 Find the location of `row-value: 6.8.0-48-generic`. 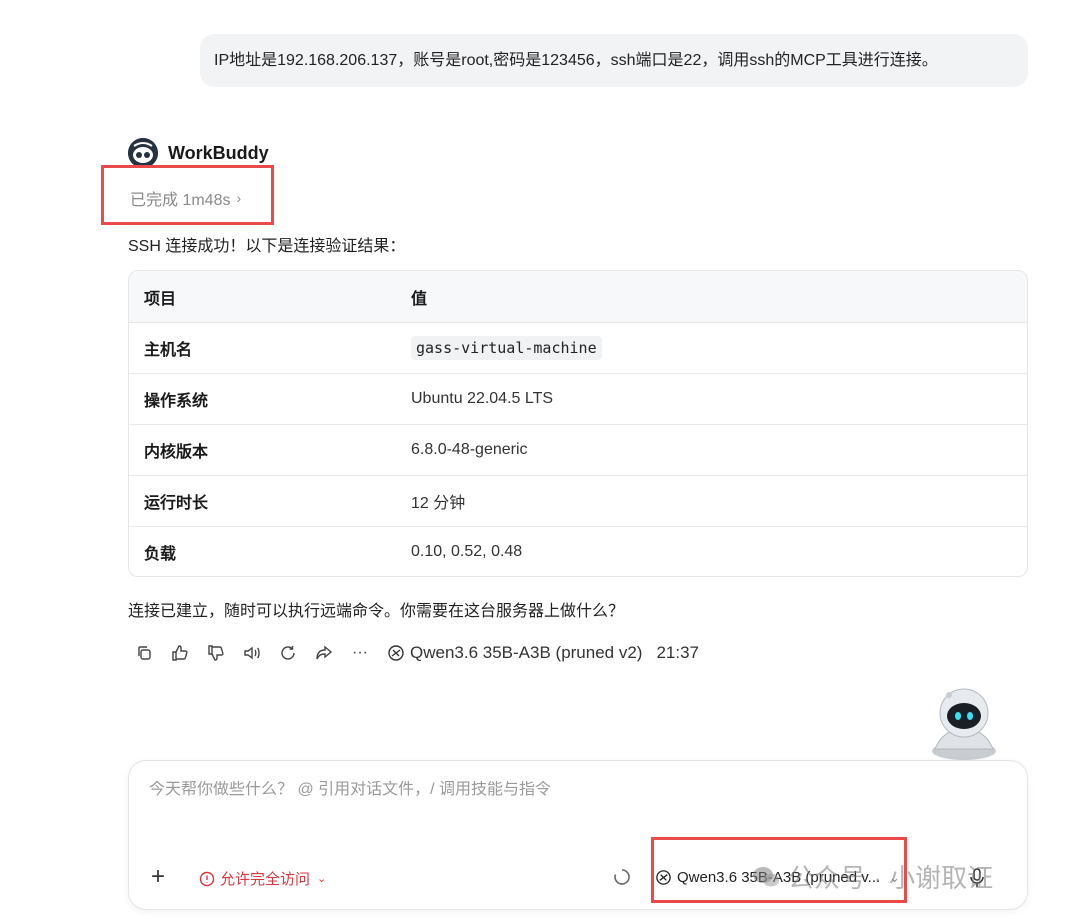

row-value: 6.8.0-48-generic is located at coordinates (469, 449).